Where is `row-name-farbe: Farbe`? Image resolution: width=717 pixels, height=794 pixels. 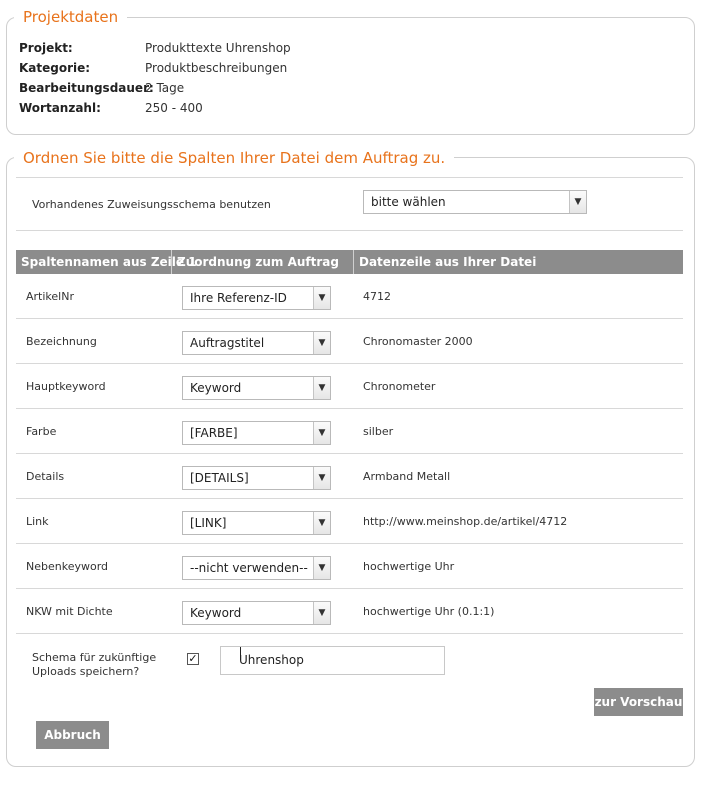 row-name-farbe: Farbe is located at coordinates (41, 431).